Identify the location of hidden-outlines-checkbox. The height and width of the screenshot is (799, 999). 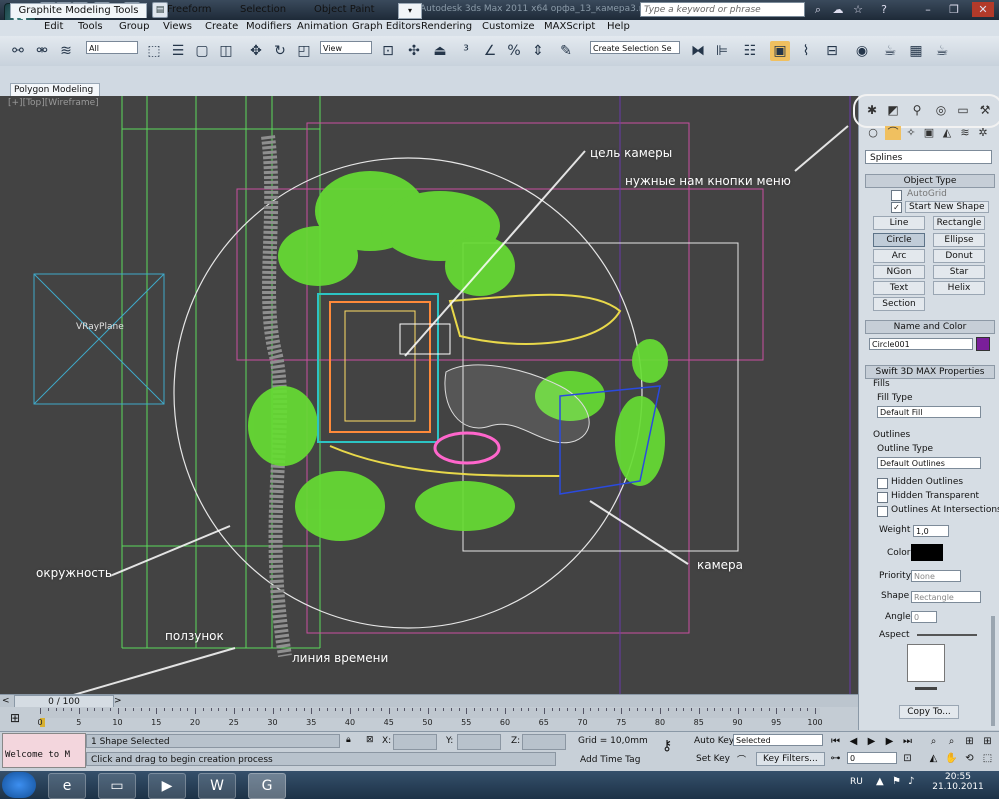
(882, 483).